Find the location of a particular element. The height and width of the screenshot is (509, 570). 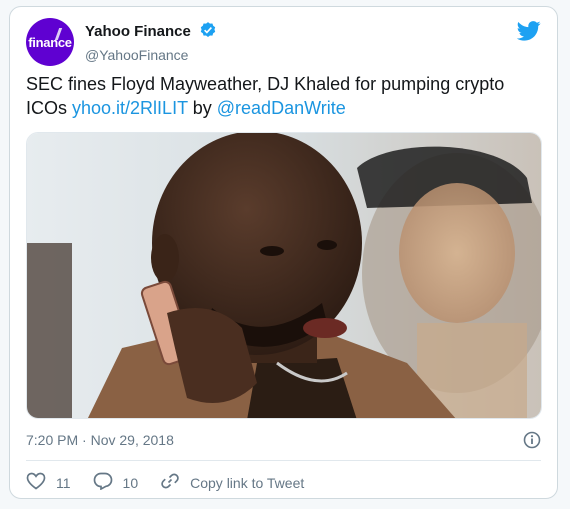

copy-link-label: Copy link to Tweet is located at coordinates (247, 482).